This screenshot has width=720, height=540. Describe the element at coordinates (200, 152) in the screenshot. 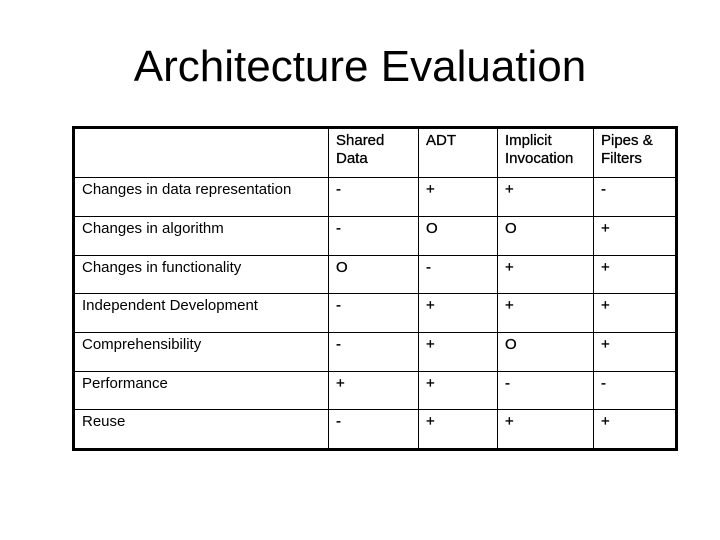

I see `corner-cell` at that location.